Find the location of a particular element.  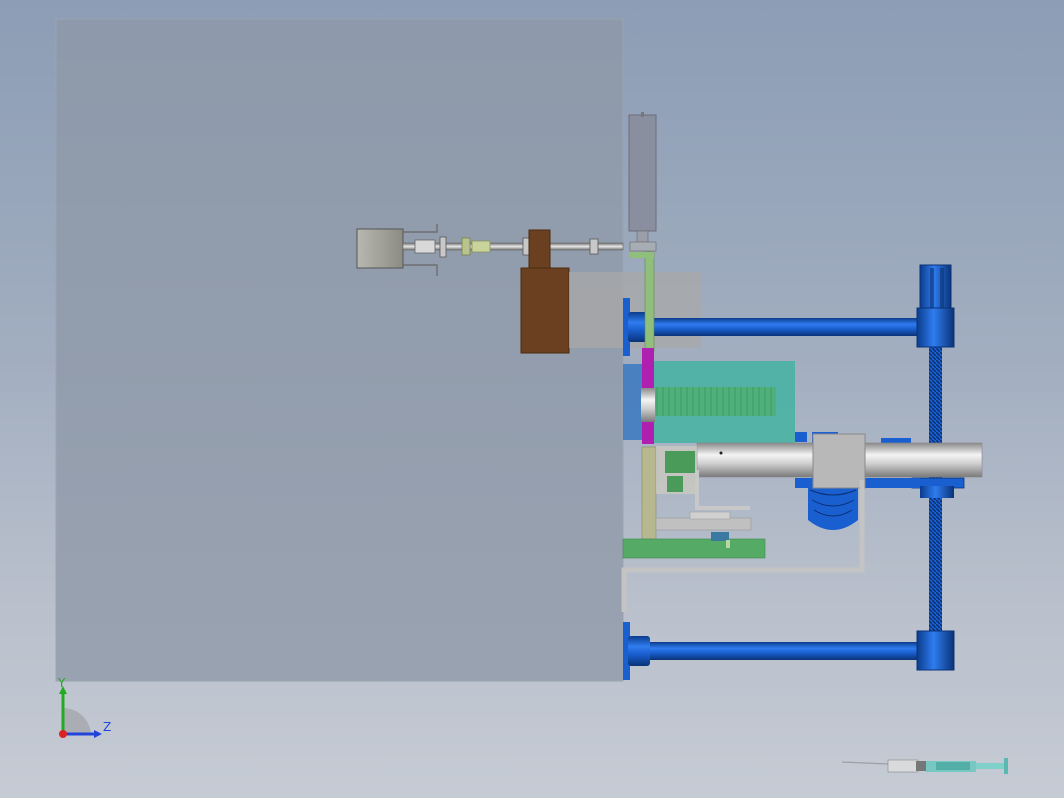

corner-logo is located at coordinates (926, 766).